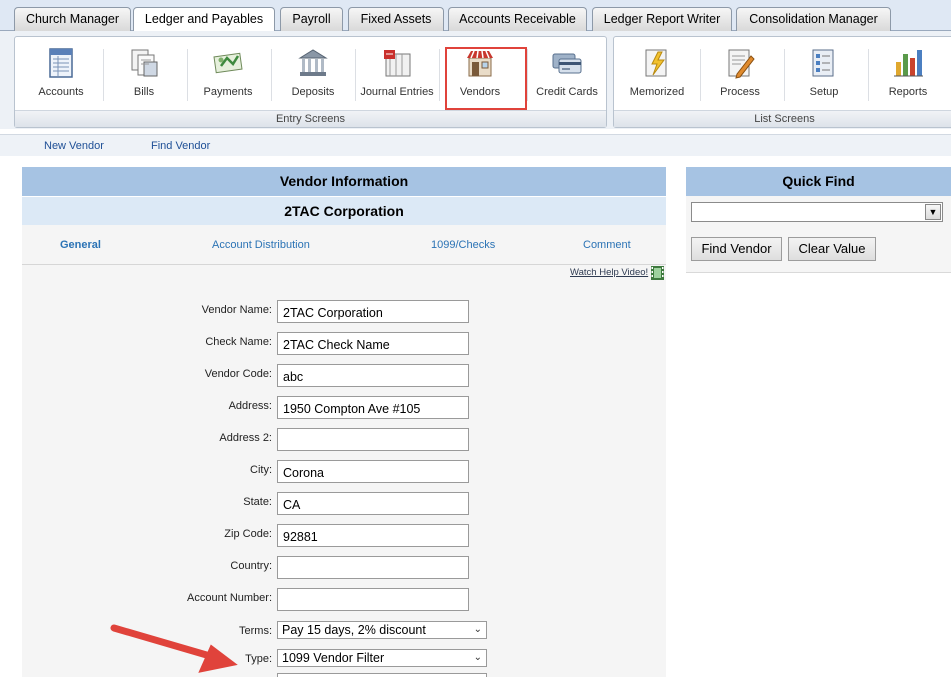 This screenshot has height=677, width=951. Describe the element at coordinates (72, 19) in the screenshot. I see `tab-church-manager: Church Manager` at that location.